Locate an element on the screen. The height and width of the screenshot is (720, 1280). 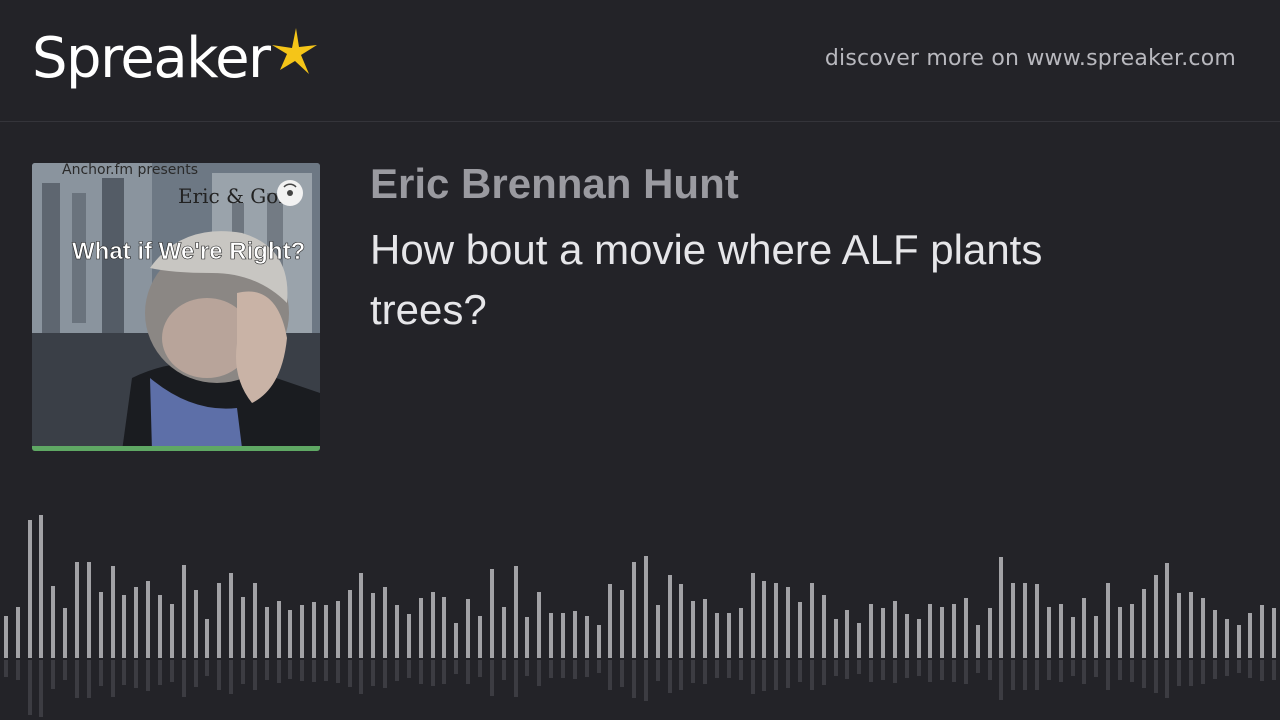
discover-link: discover more on www.spreaker.com is located at coordinates (1030, 58).